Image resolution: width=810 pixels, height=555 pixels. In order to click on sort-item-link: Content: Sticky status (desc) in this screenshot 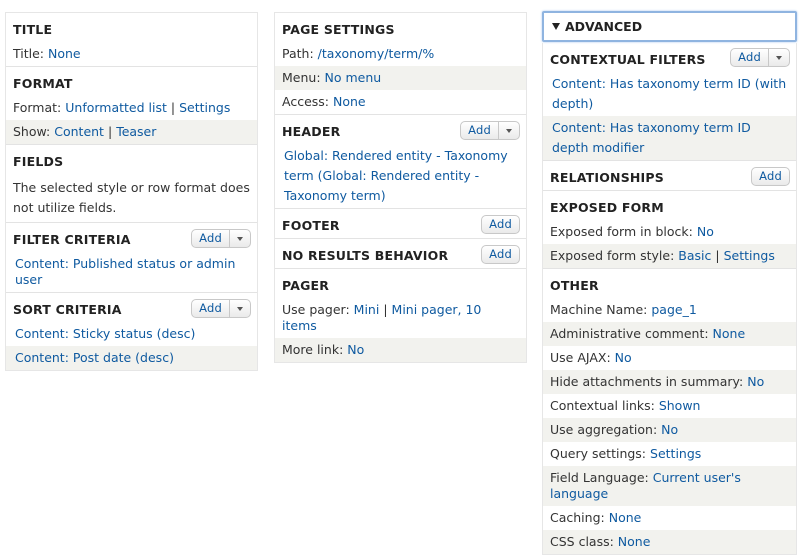, I will do `click(105, 333)`.